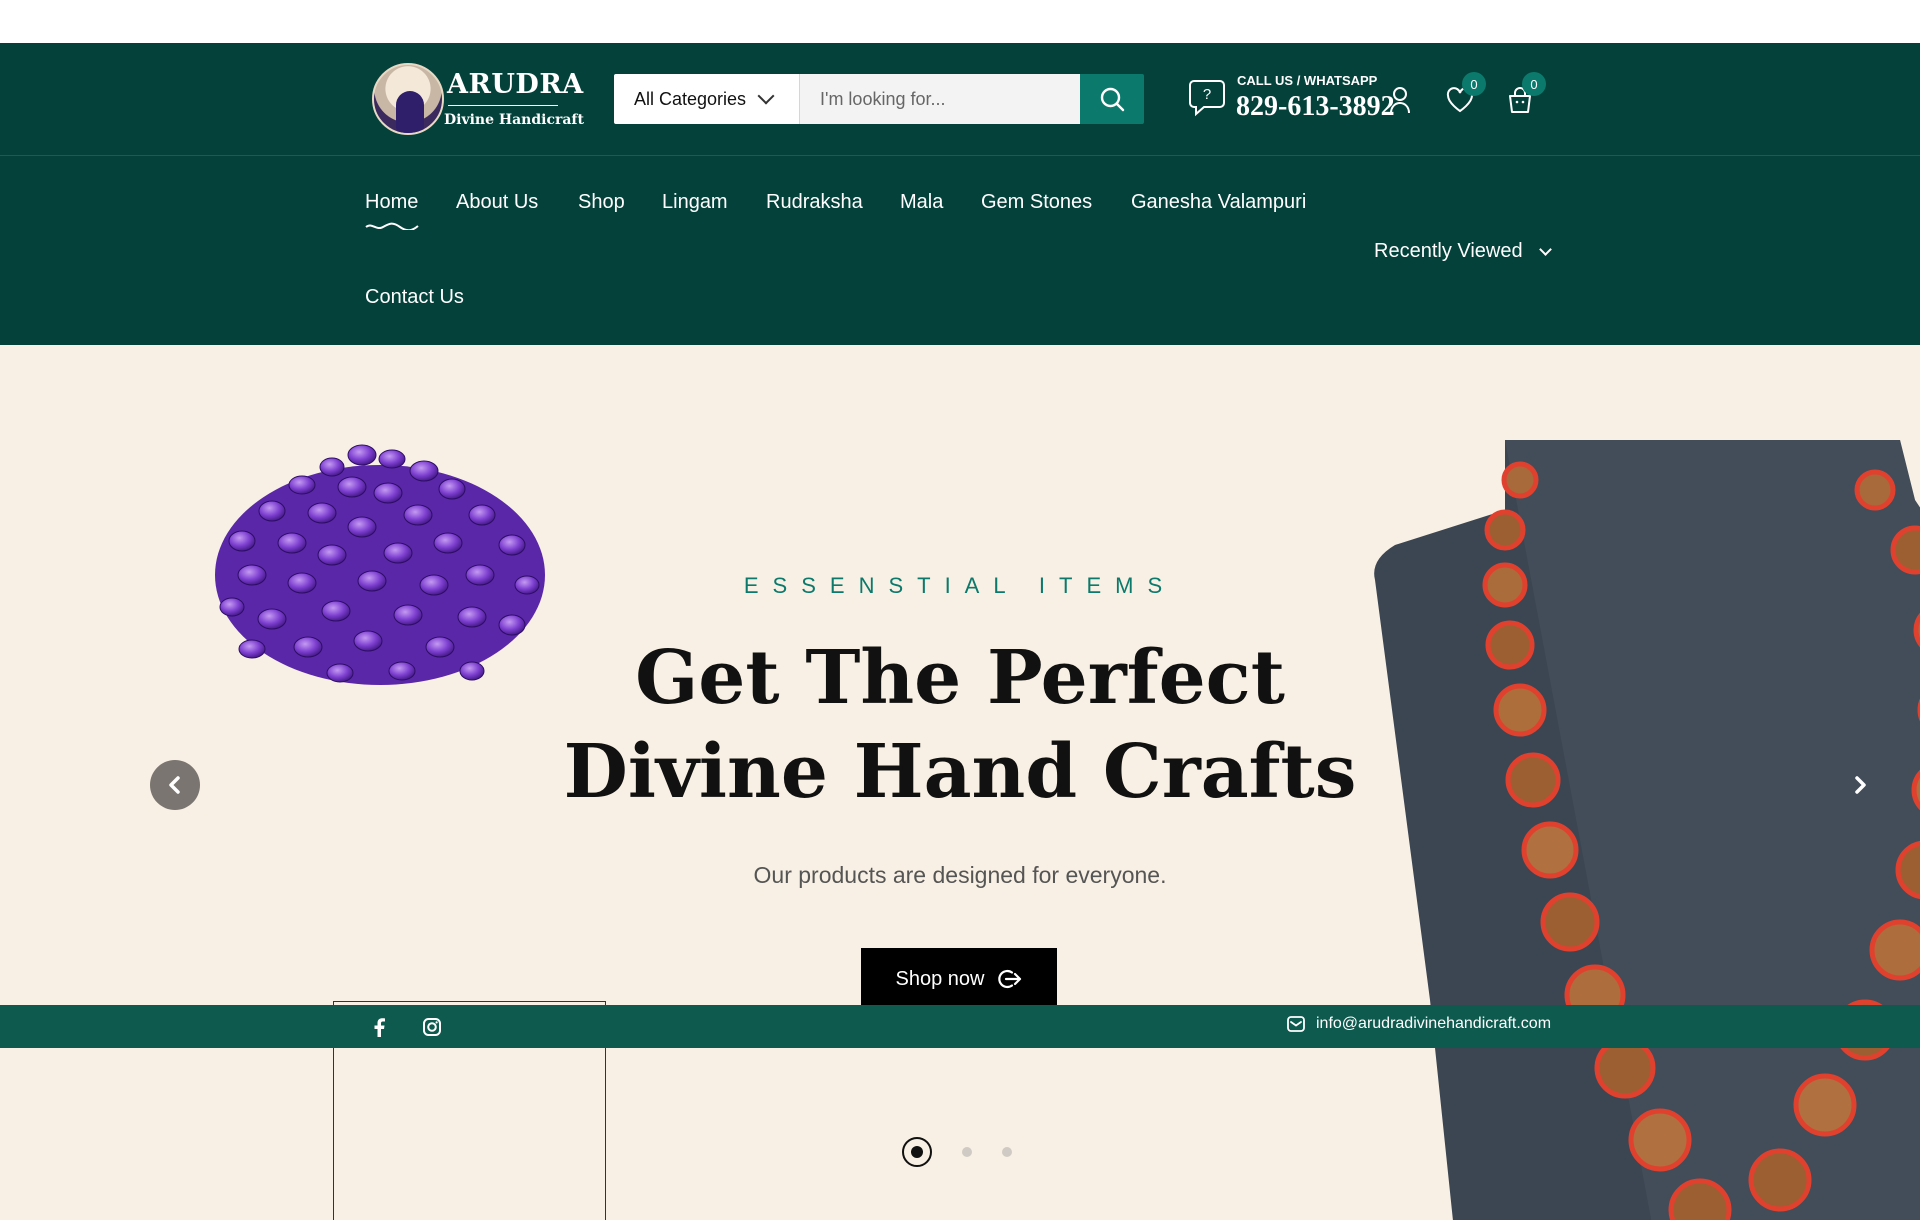 Image resolution: width=1920 pixels, height=1226 pixels. What do you see at coordinates (1307, 80) in the screenshot?
I see `contact-label: CALL US / WHATSAPP` at bounding box center [1307, 80].